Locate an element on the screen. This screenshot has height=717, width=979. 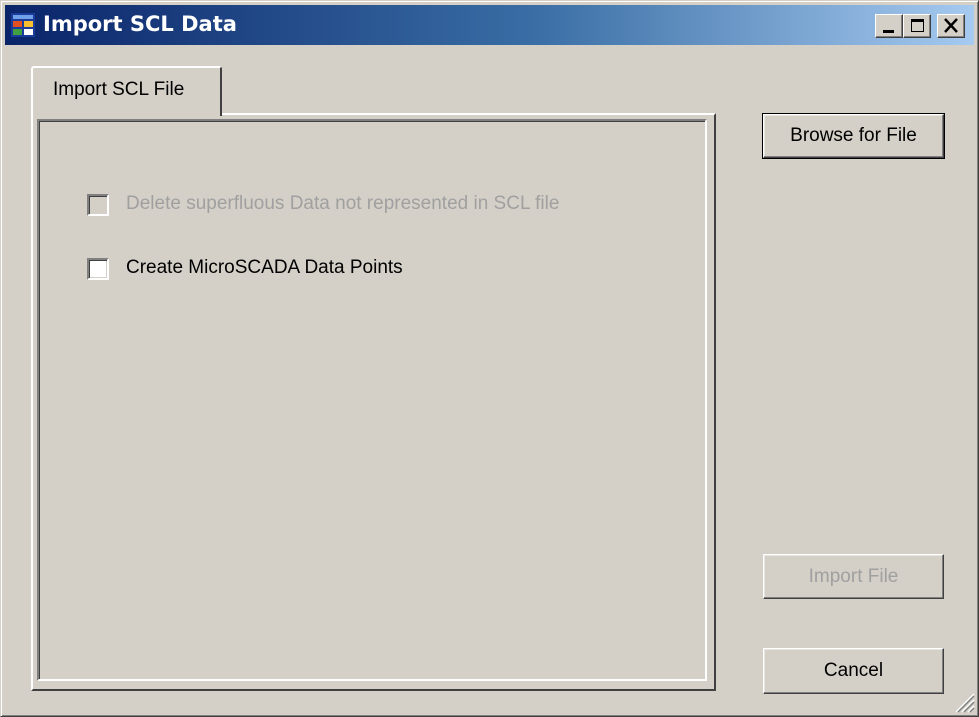
delete-superfluous-checkbox is located at coordinates (98, 205).